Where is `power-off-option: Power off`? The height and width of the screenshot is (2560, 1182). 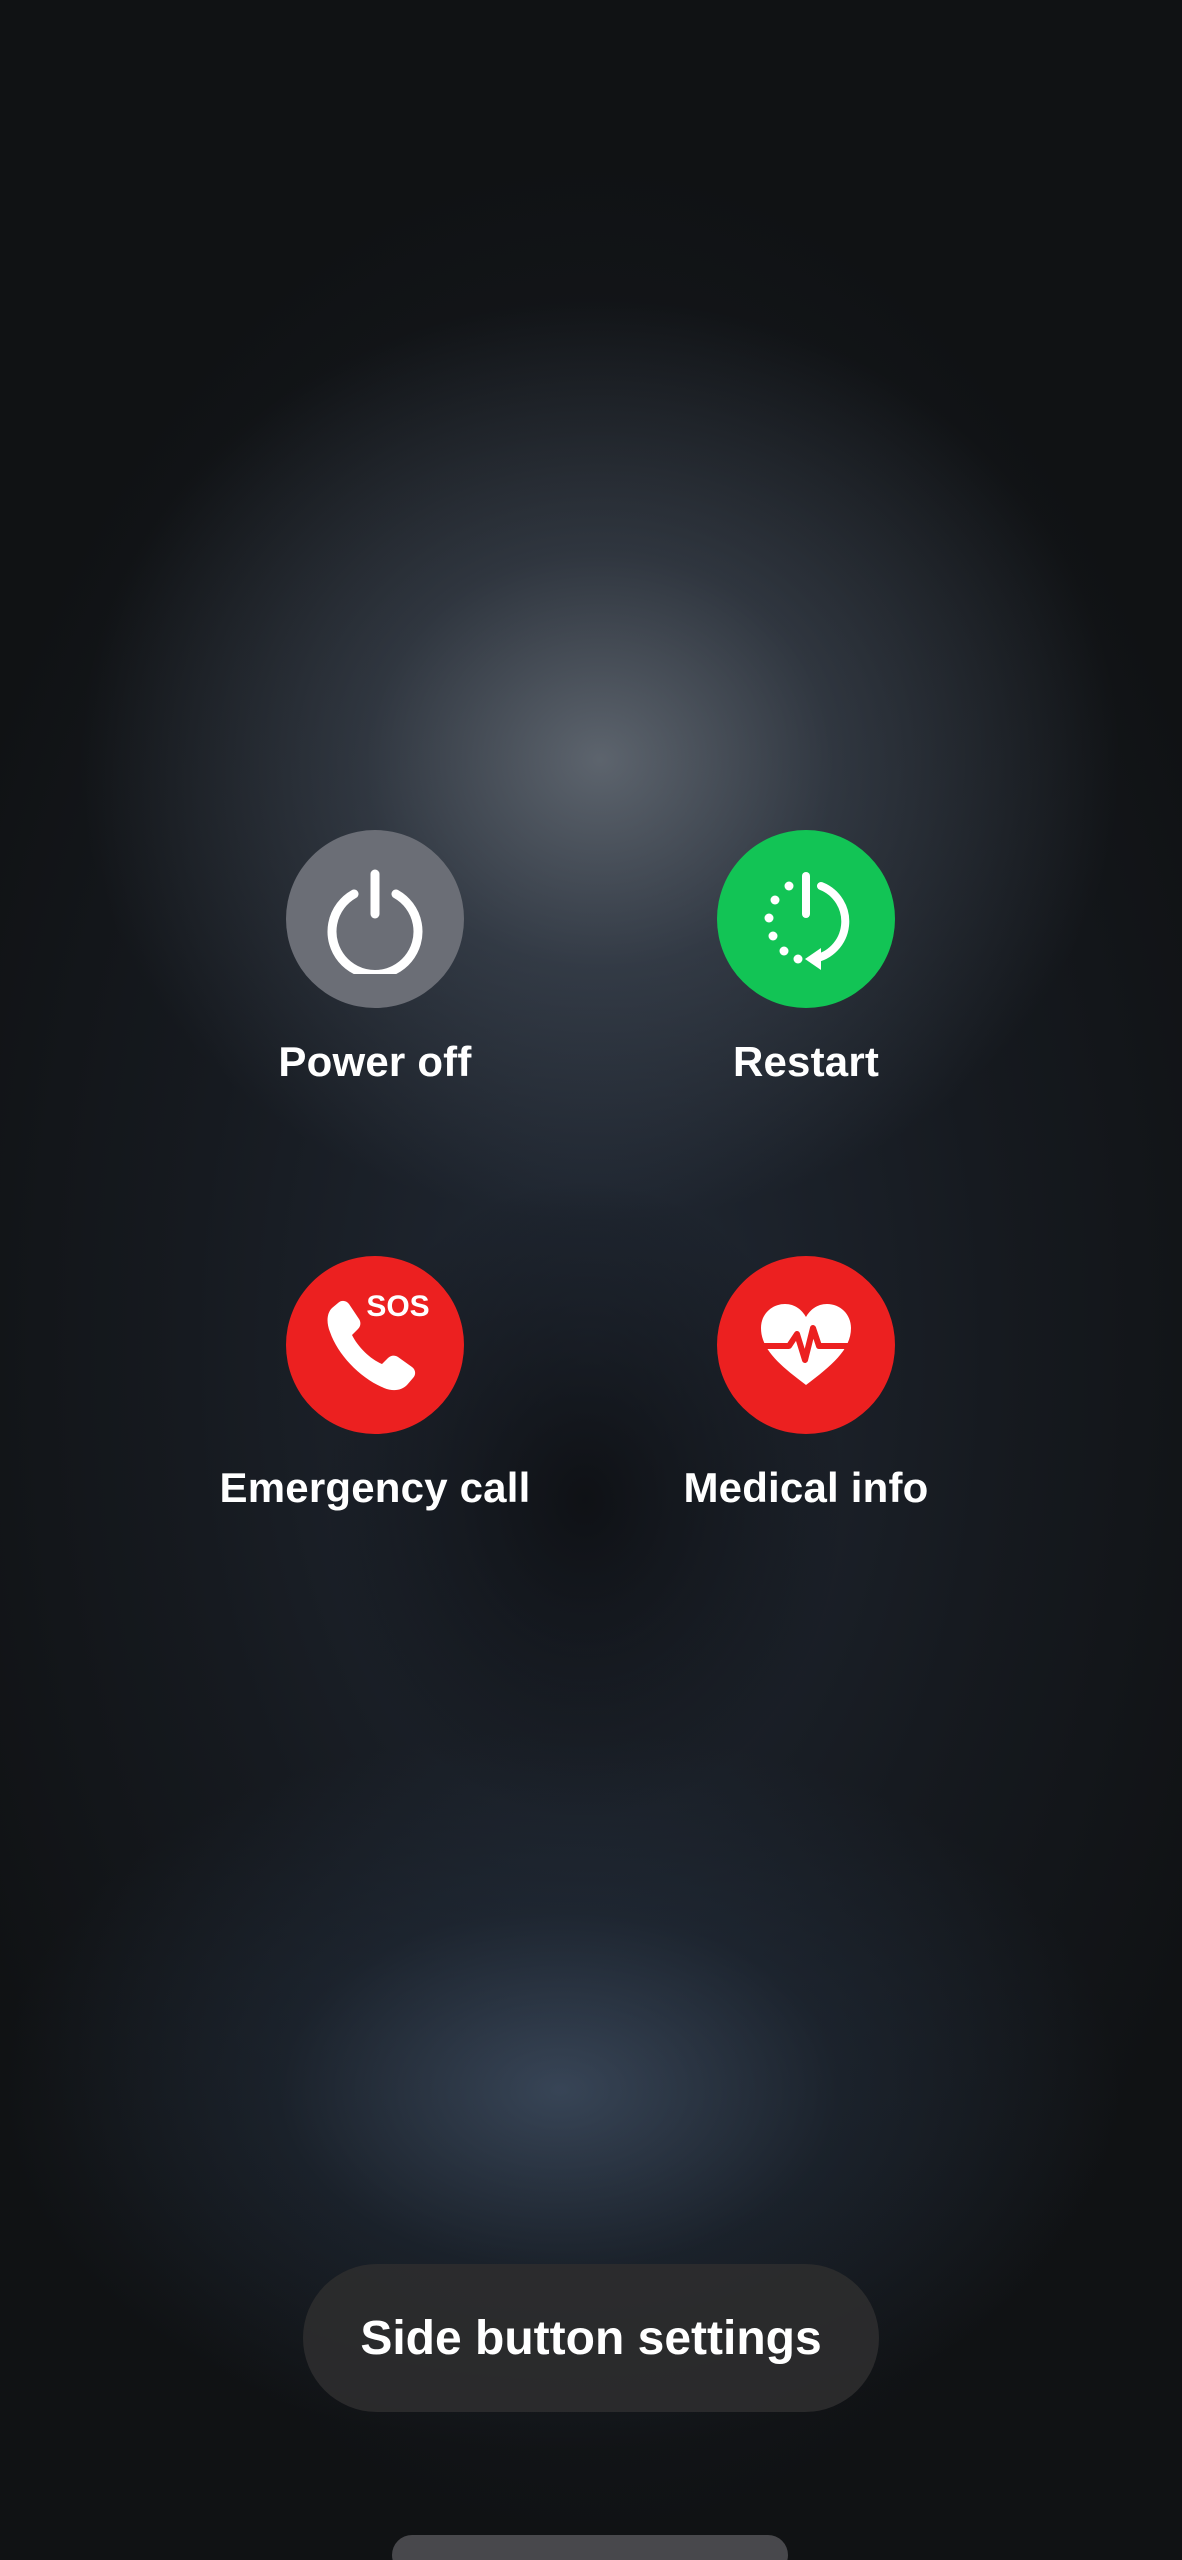 power-off-option: Power off is located at coordinates (375, 958).